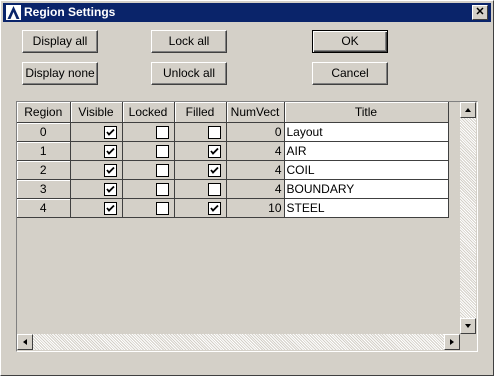 This screenshot has height=376, width=494. What do you see at coordinates (366, 189) in the screenshot?
I see `title-cell: BOUNDARY` at bounding box center [366, 189].